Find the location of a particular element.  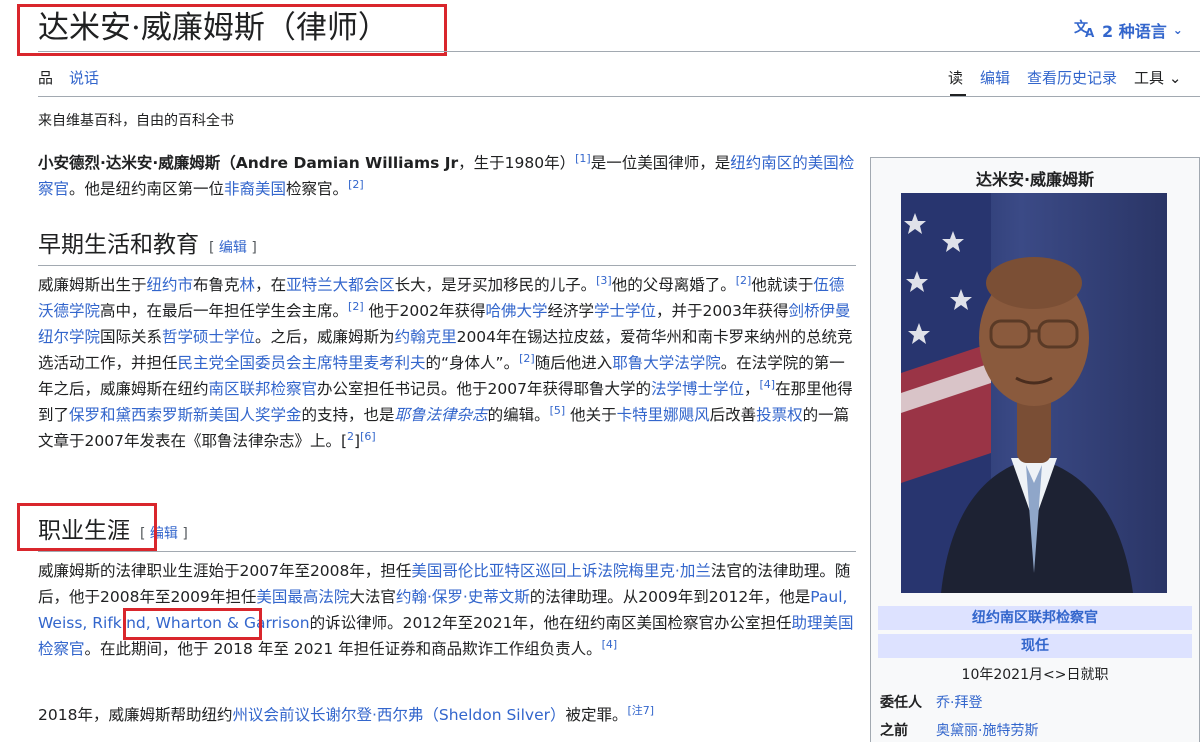

text: 他就读于 is located at coordinates (782, 285).